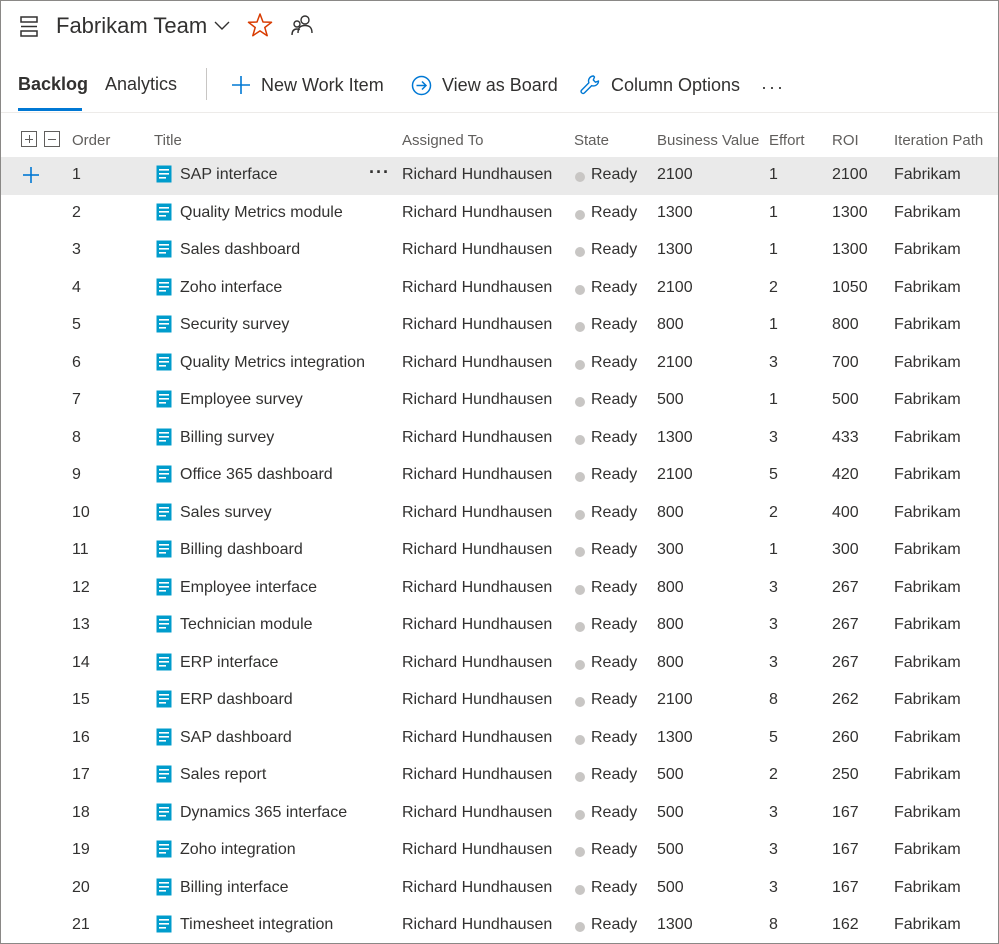  I want to click on work-item-title: Zoho integration, so click(238, 850).